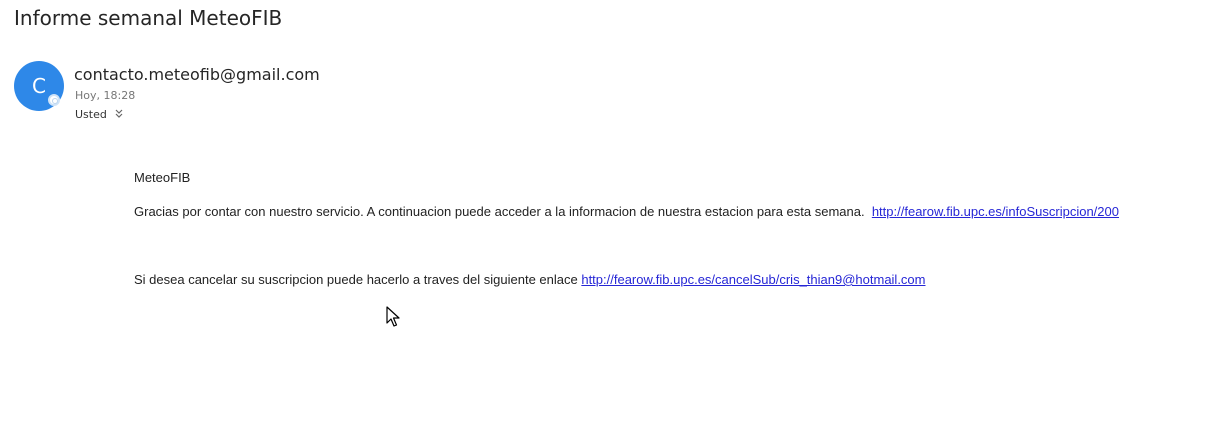 This screenshot has width=1229, height=444. Describe the element at coordinates (54, 100) in the screenshot. I see `presence-status-icon` at that location.